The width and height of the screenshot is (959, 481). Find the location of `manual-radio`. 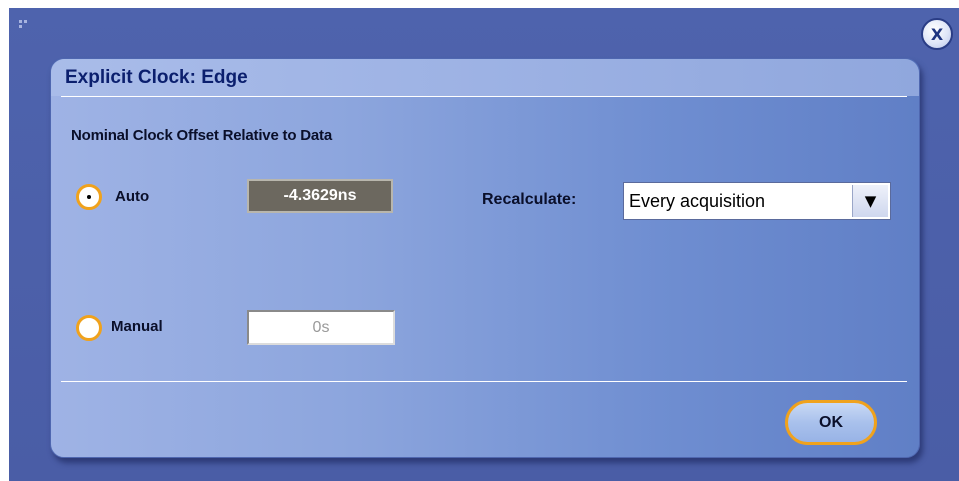

manual-radio is located at coordinates (89, 328).